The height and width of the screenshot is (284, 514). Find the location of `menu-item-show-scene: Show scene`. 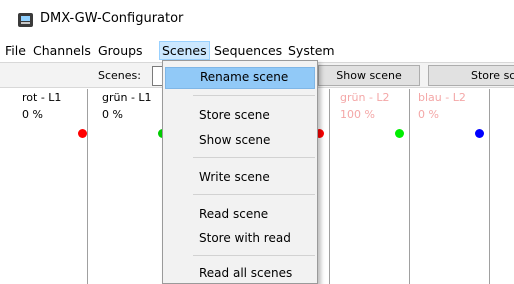

menu-item-show-scene: Show scene is located at coordinates (240, 141).